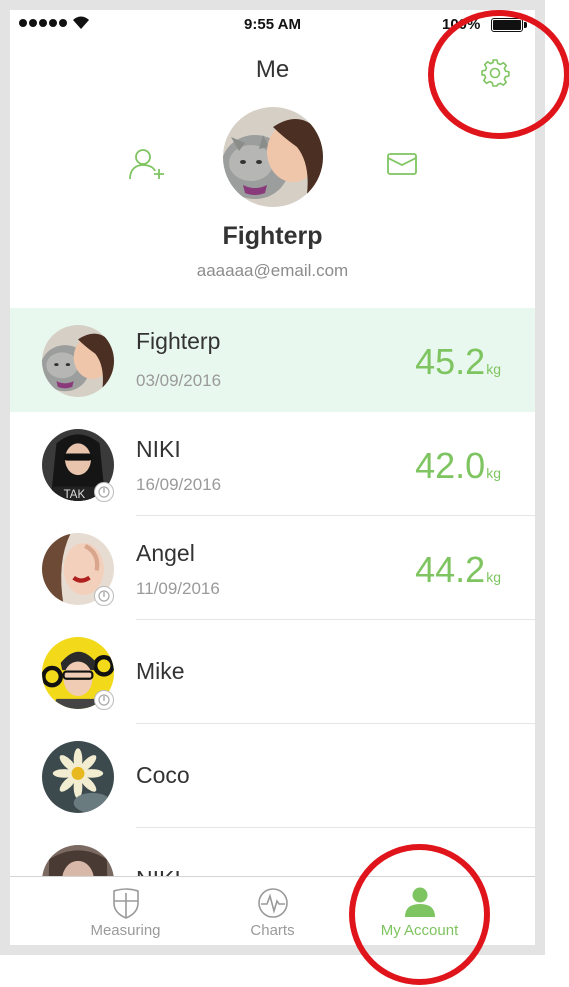 The image size is (569, 987). What do you see at coordinates (273, 157) in the screenshot?
I see `profile-avatar` at bounding box center [273, 157].